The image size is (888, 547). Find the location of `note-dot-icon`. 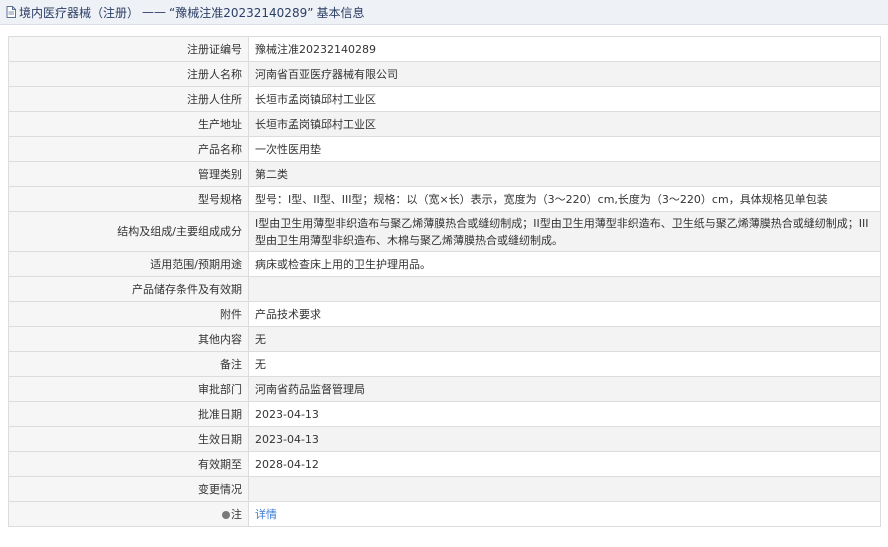

note-dot-icon is located at coordinates (226, 514).